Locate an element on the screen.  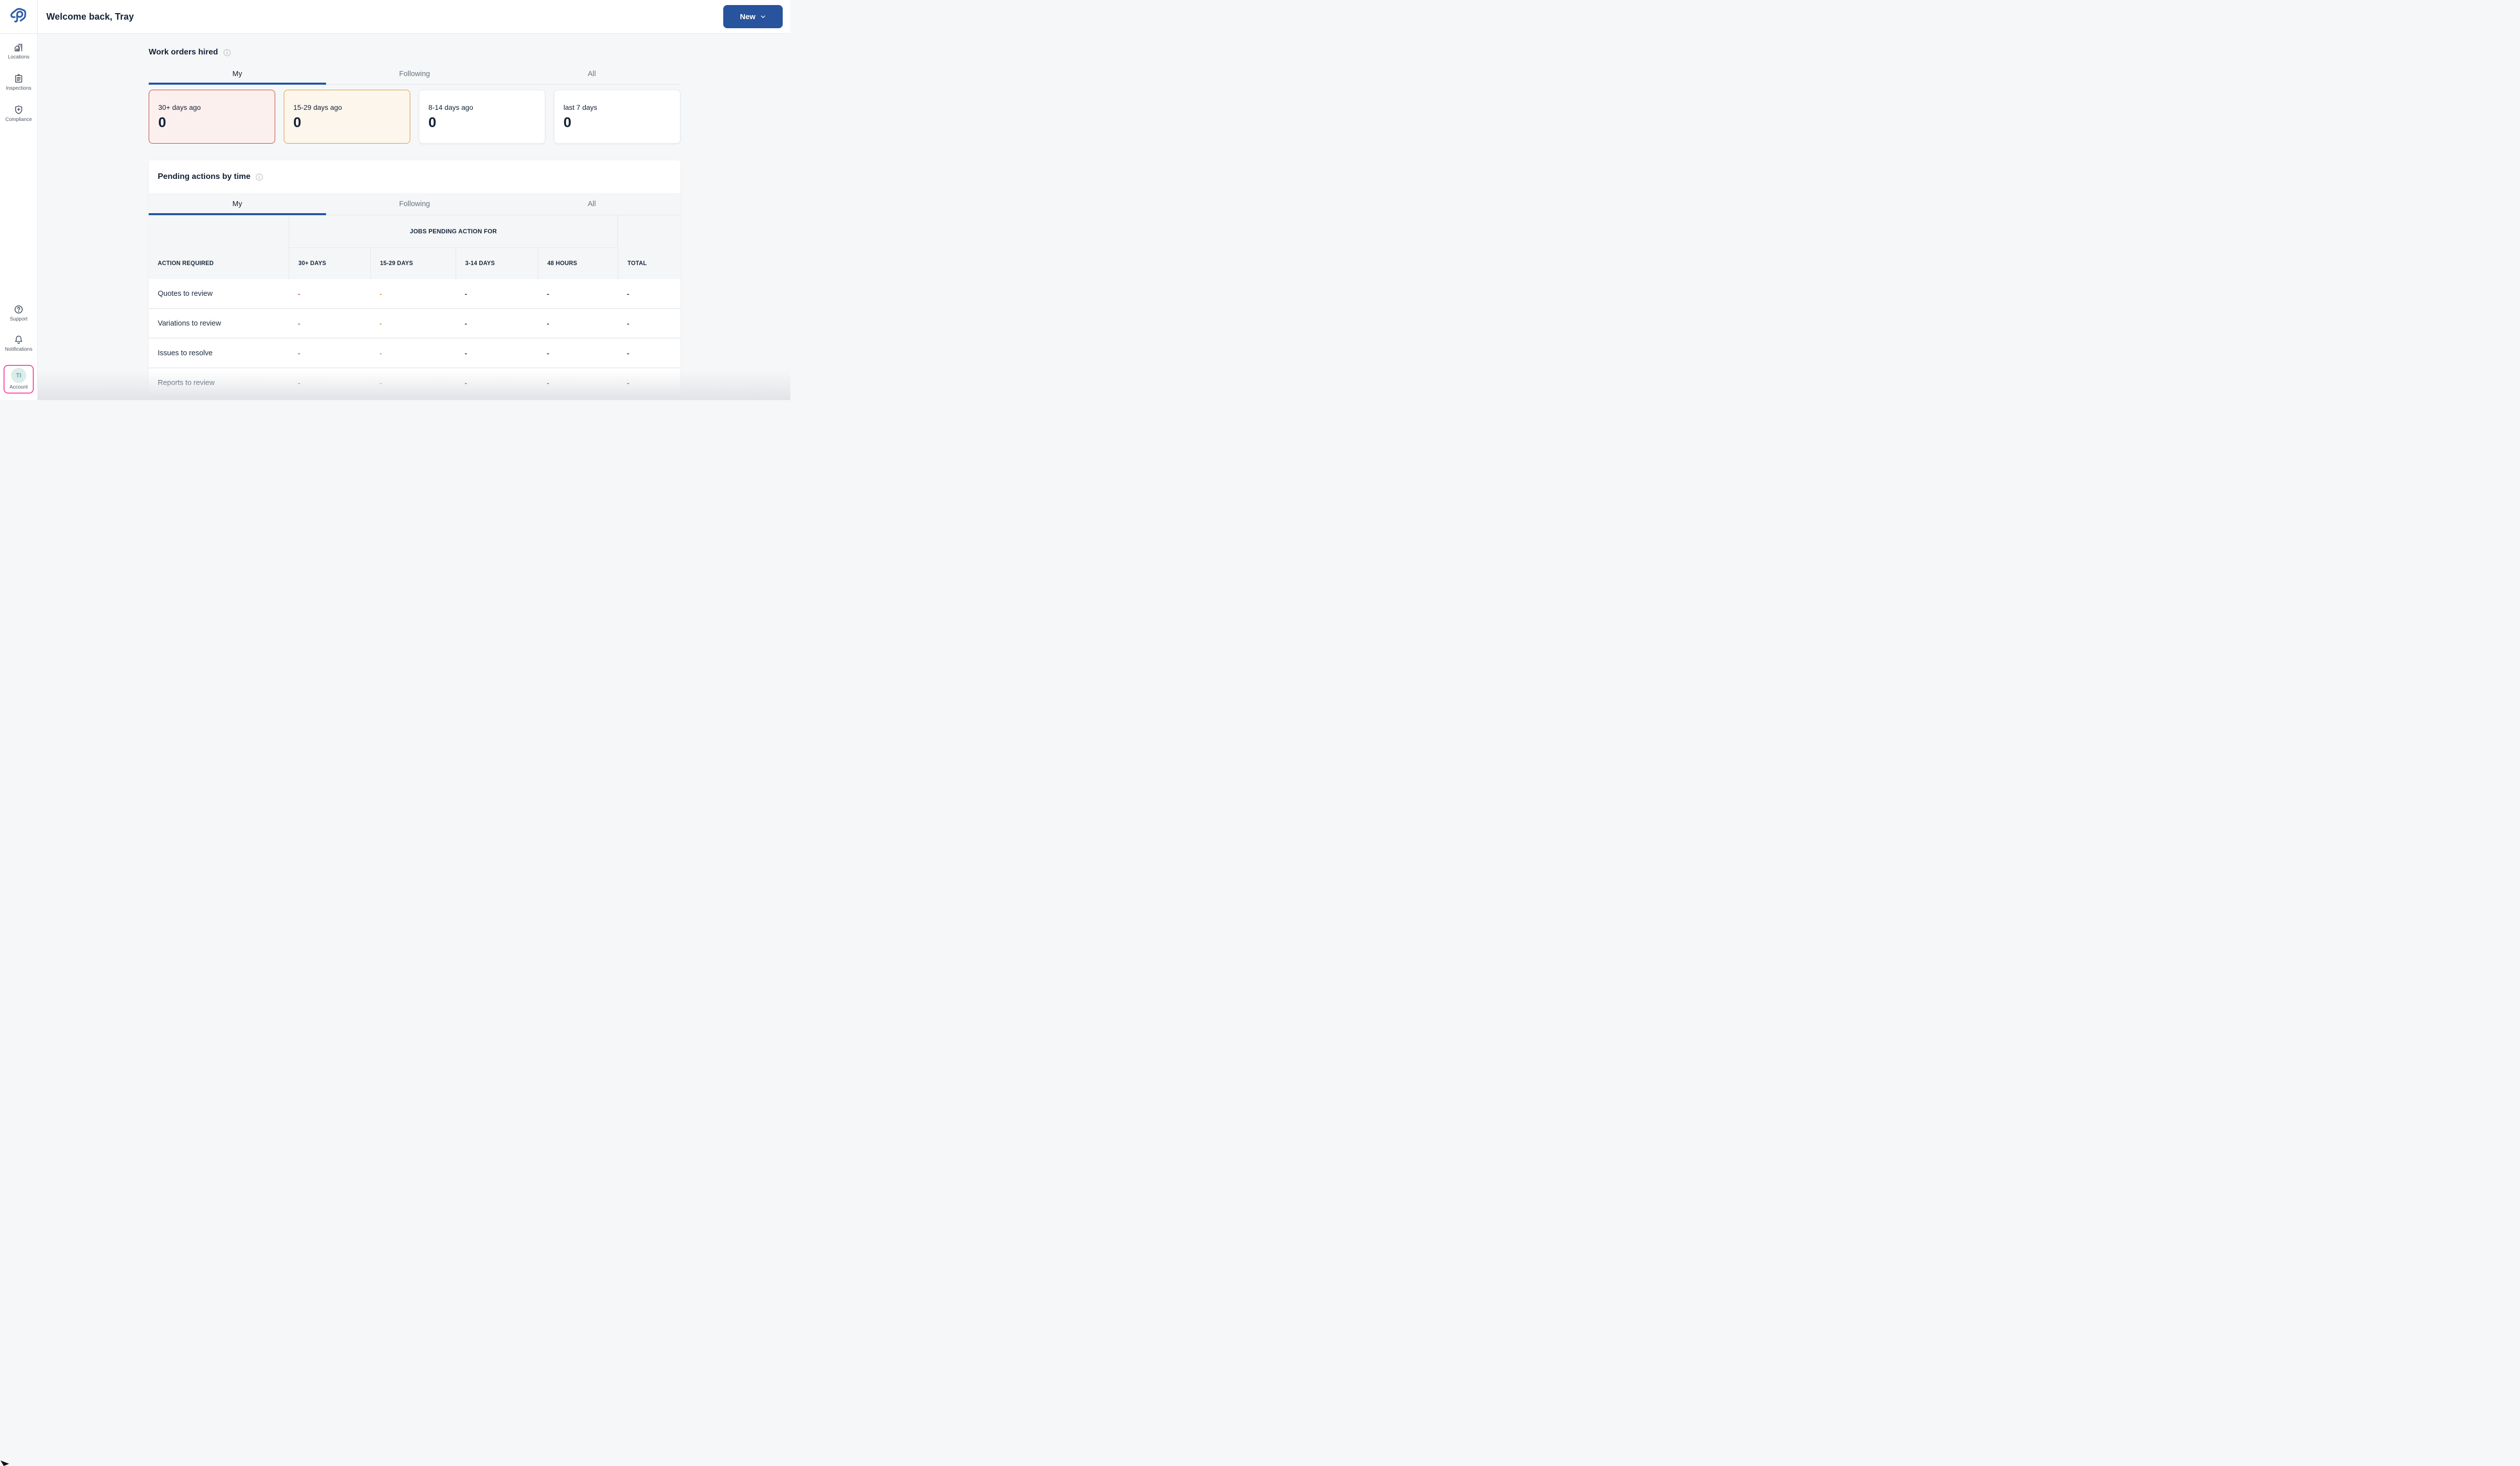
question-circle-icon is located at coordinates (19, 309).